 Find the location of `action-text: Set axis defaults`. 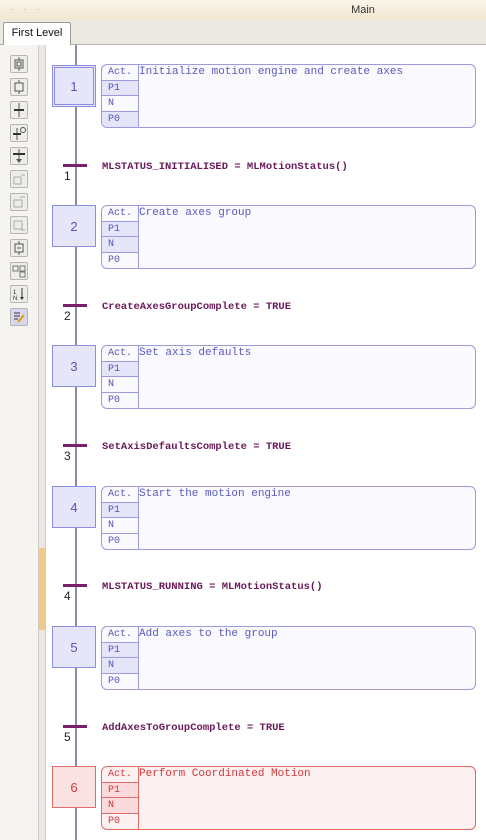

action-text: Set axis defaults is located at coordinates (195, 353).